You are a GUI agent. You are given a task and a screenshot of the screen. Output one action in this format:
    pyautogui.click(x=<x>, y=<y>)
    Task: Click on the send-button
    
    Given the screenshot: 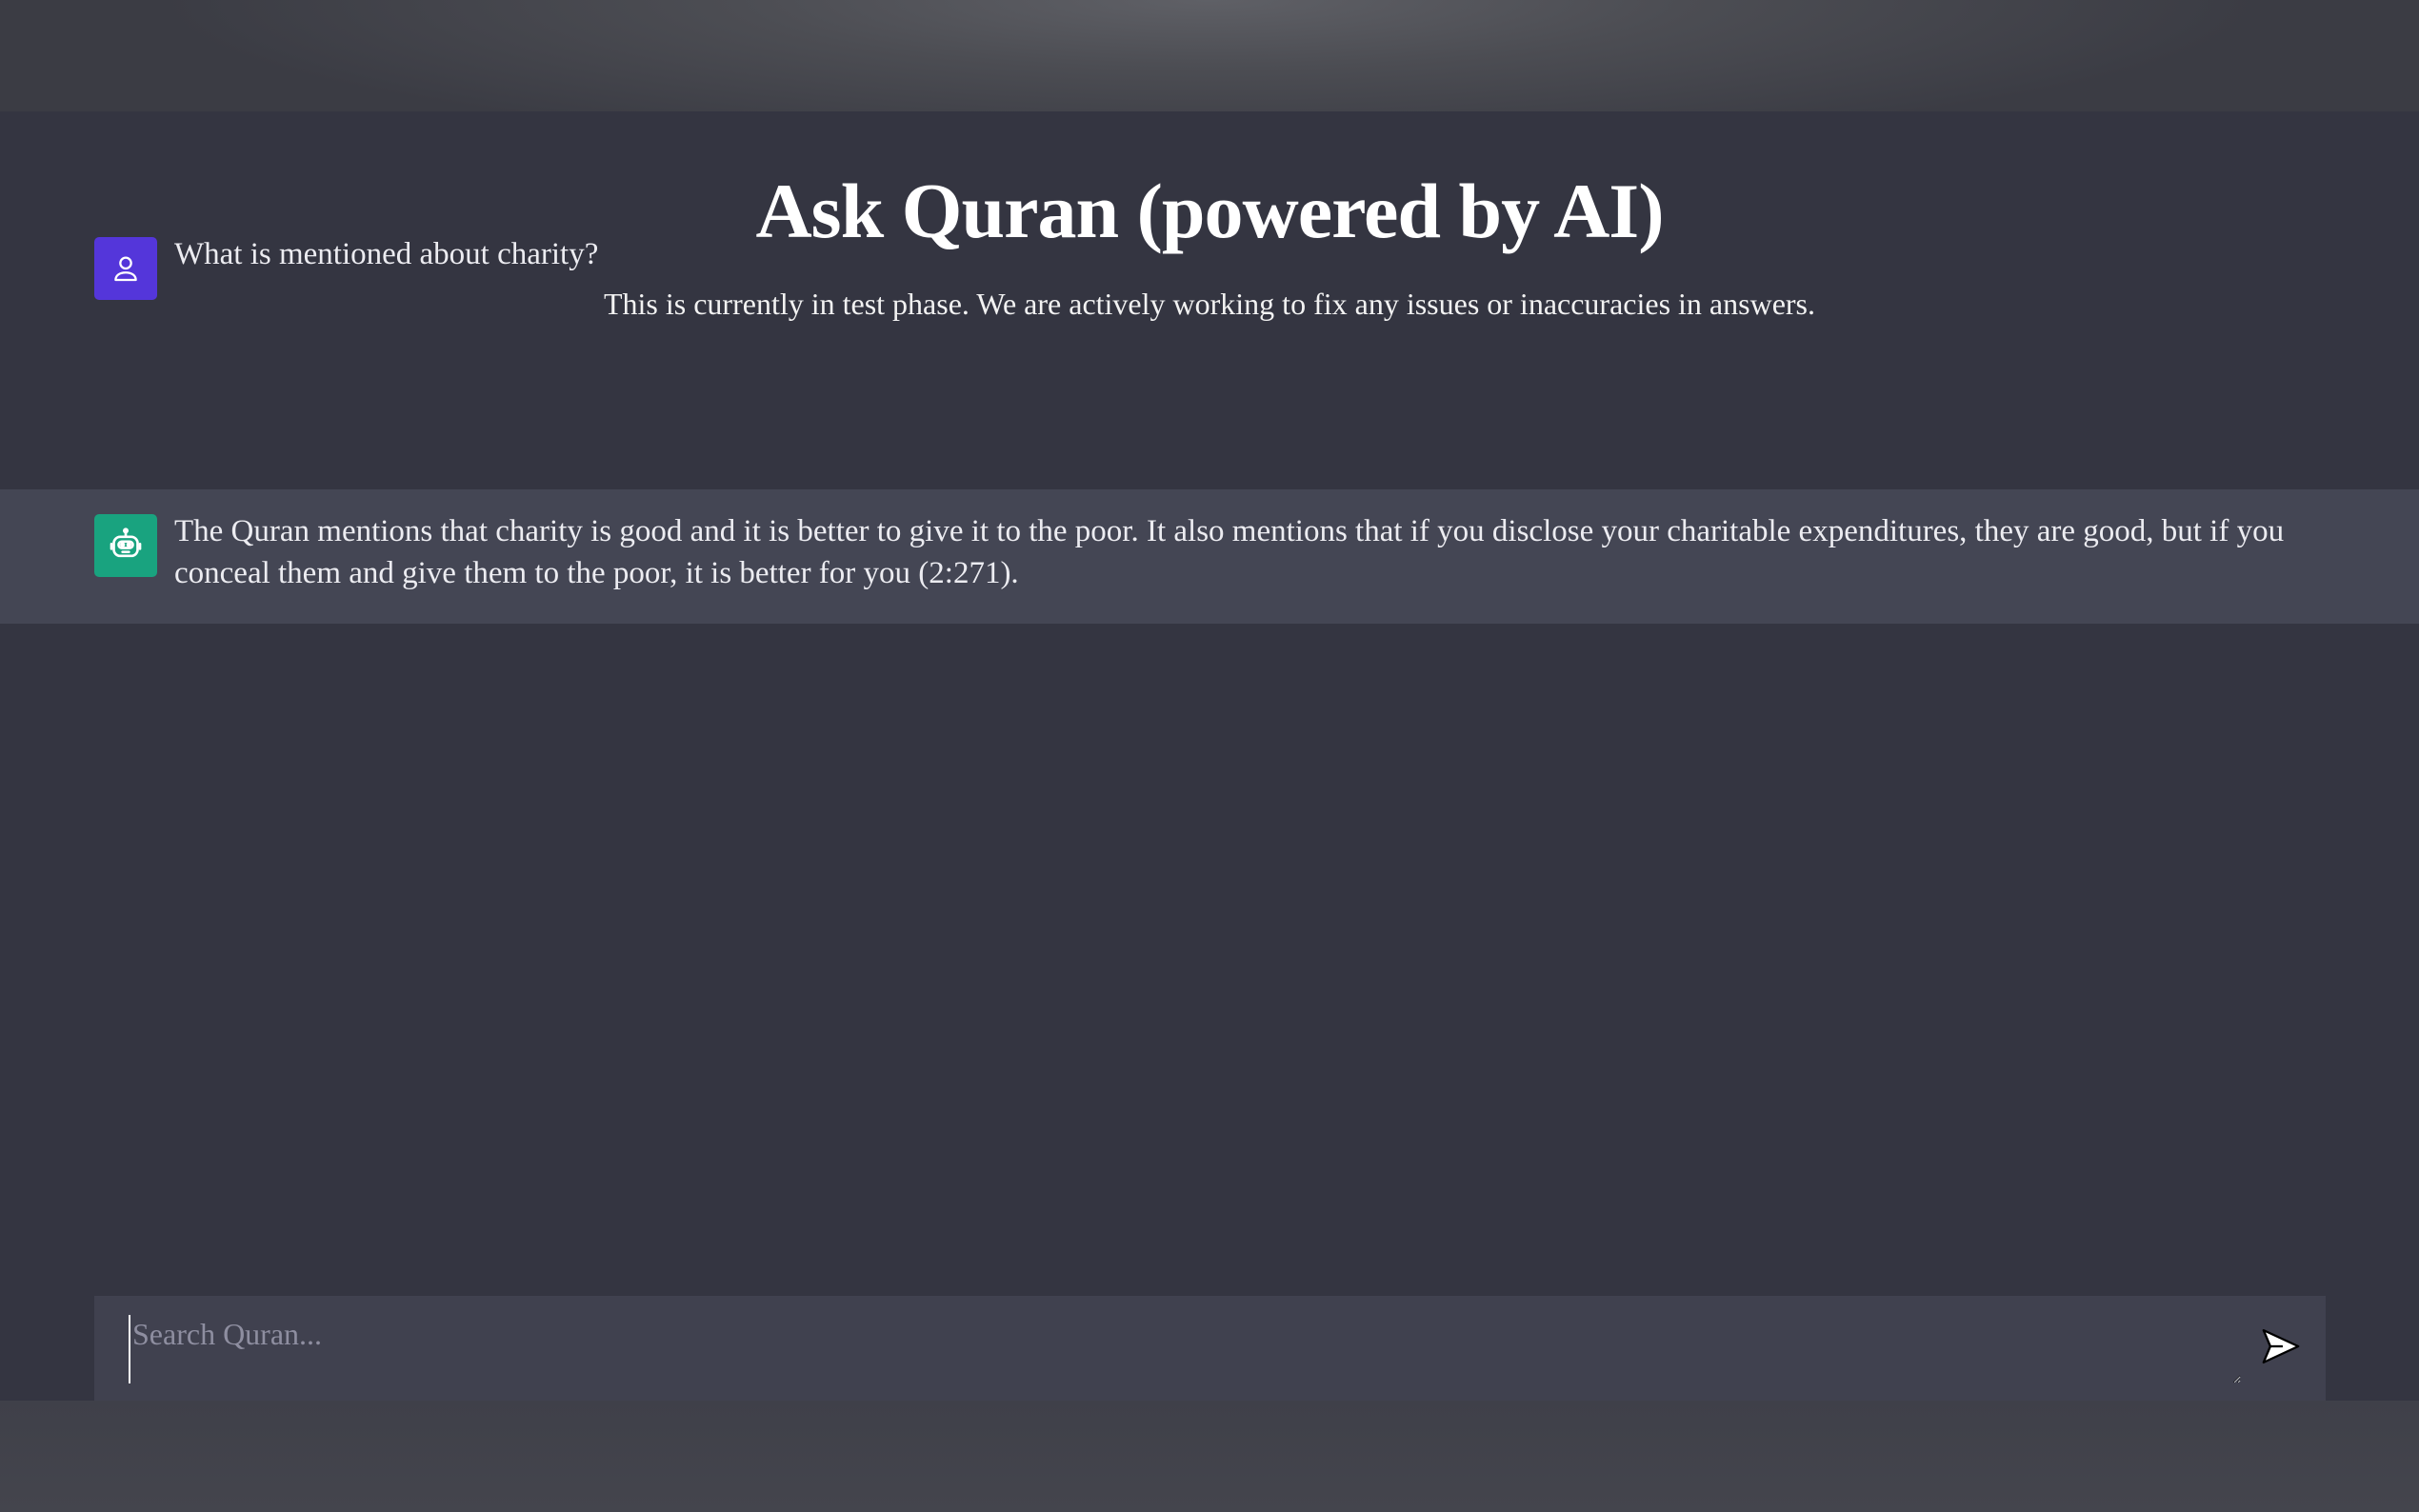 What is the action you would take?
    pyautogui.click(x=2281, y=1346)
    